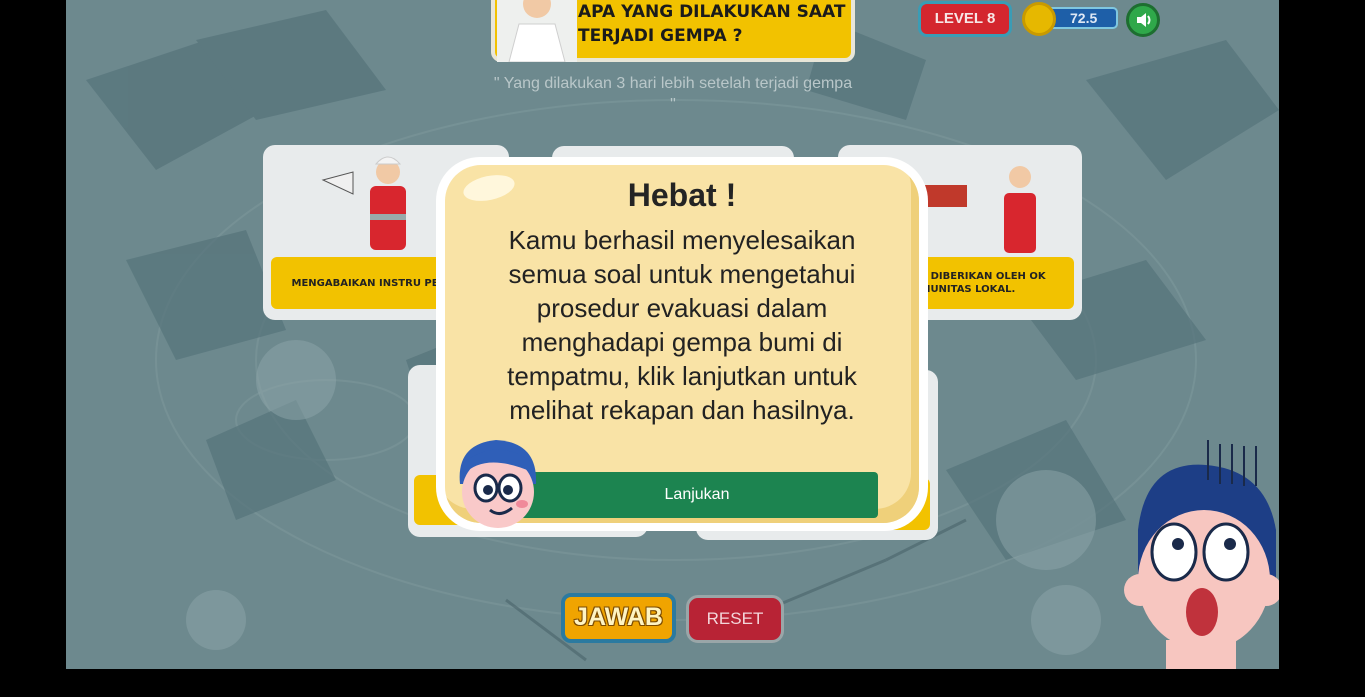 The width and height of the screenshot is (1365, 697). What do you see at coordinates (498, 484) in the screenshot?
I see `mascot-character-icon` at bounding box center [498, 484].